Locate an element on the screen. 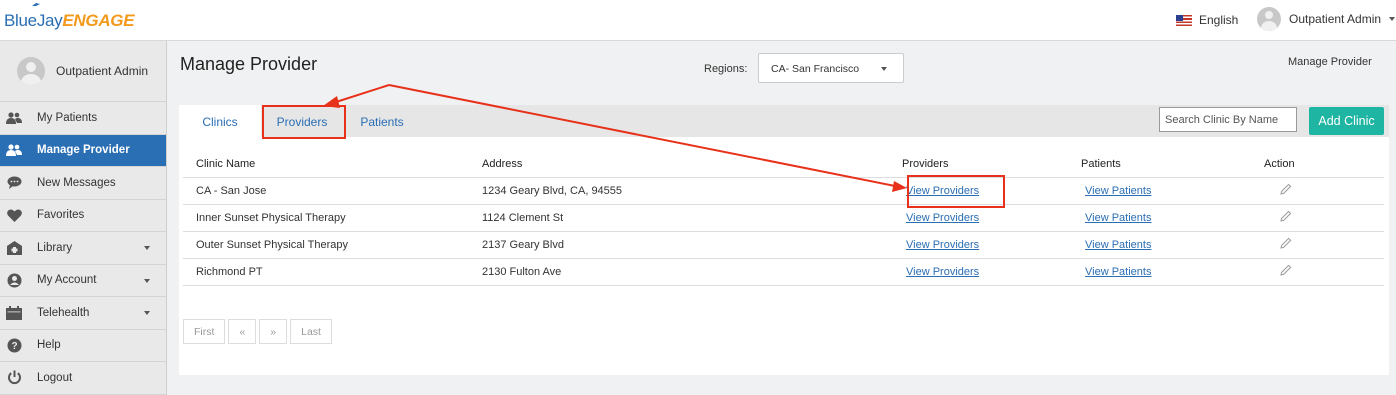 This screenshot has width=1396, height=395. us-flag-icon is located at coordinates (1184, 20).